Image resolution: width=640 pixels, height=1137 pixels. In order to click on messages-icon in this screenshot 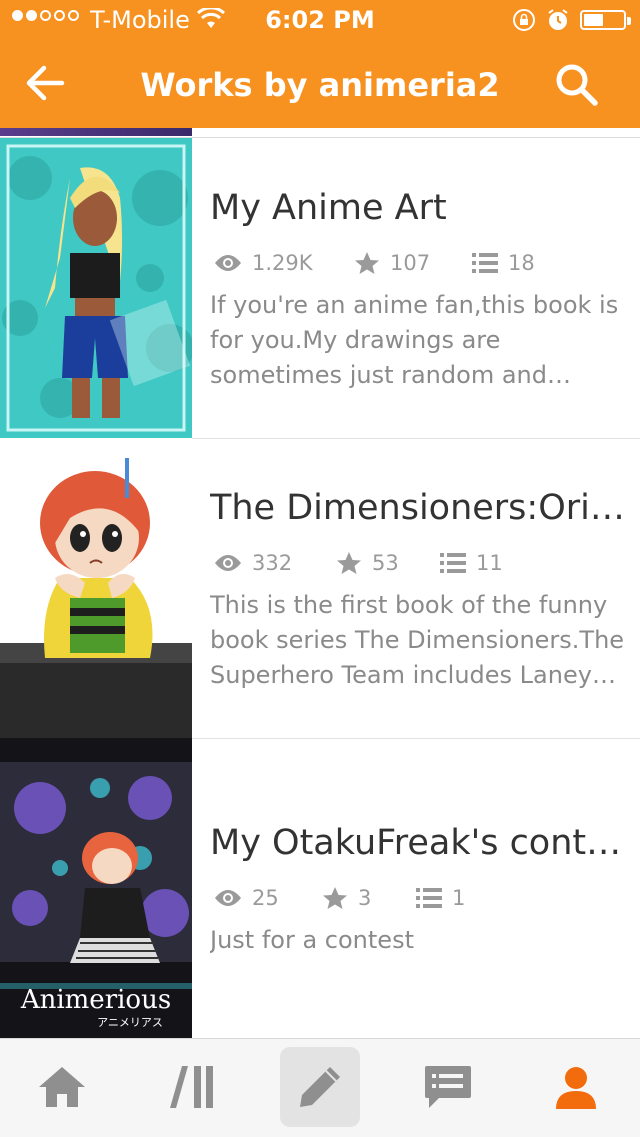, I will do `click(448, 1087)`.